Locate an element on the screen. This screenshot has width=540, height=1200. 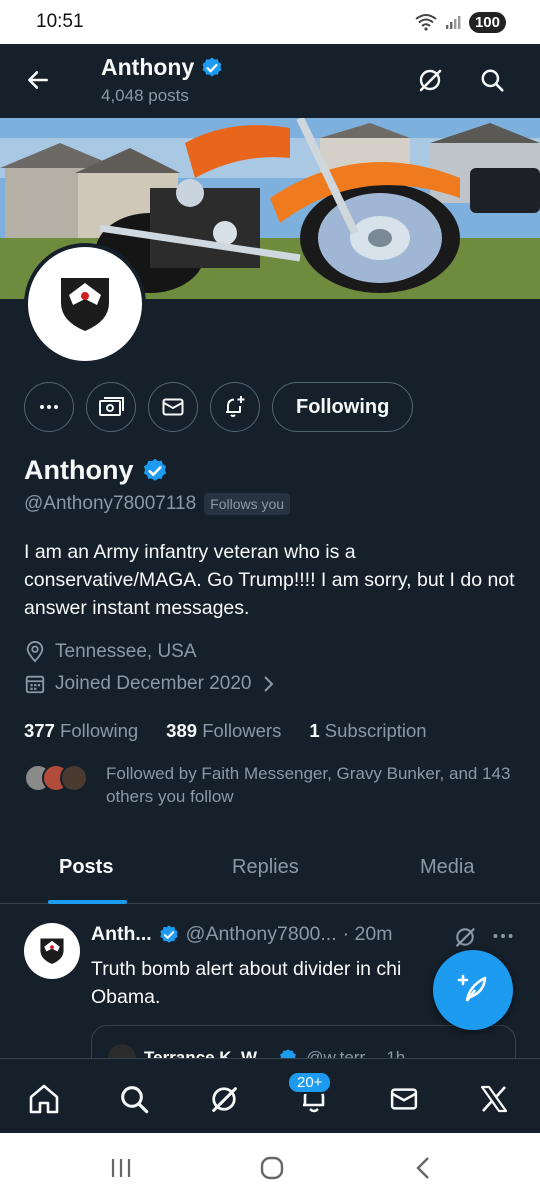
profile-name-row: Anthony is located at coordinates (96, 470).